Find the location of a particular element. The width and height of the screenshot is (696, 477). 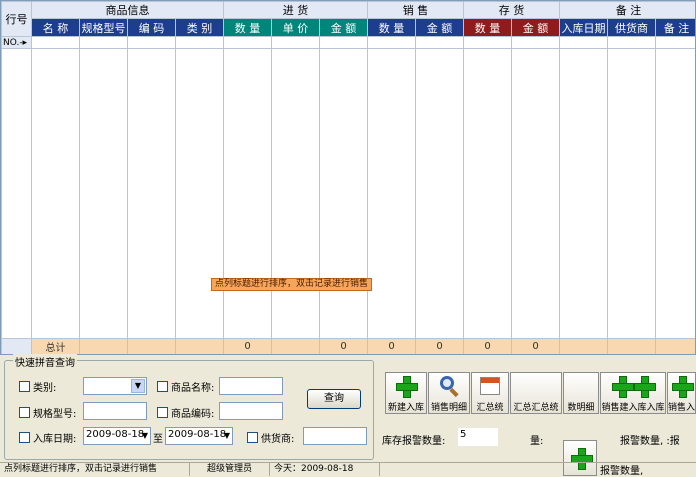

detail-button: 数明细 is located at coordinates (581, 393).